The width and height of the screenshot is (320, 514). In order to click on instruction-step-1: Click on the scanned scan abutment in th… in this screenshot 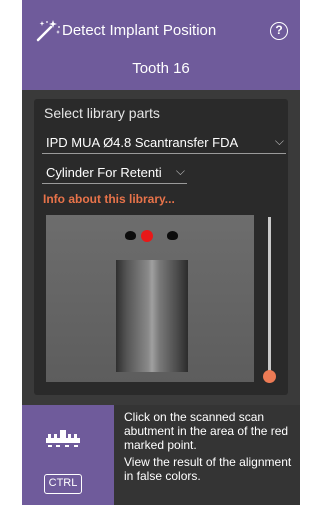, I will do `click(206, 431)`.